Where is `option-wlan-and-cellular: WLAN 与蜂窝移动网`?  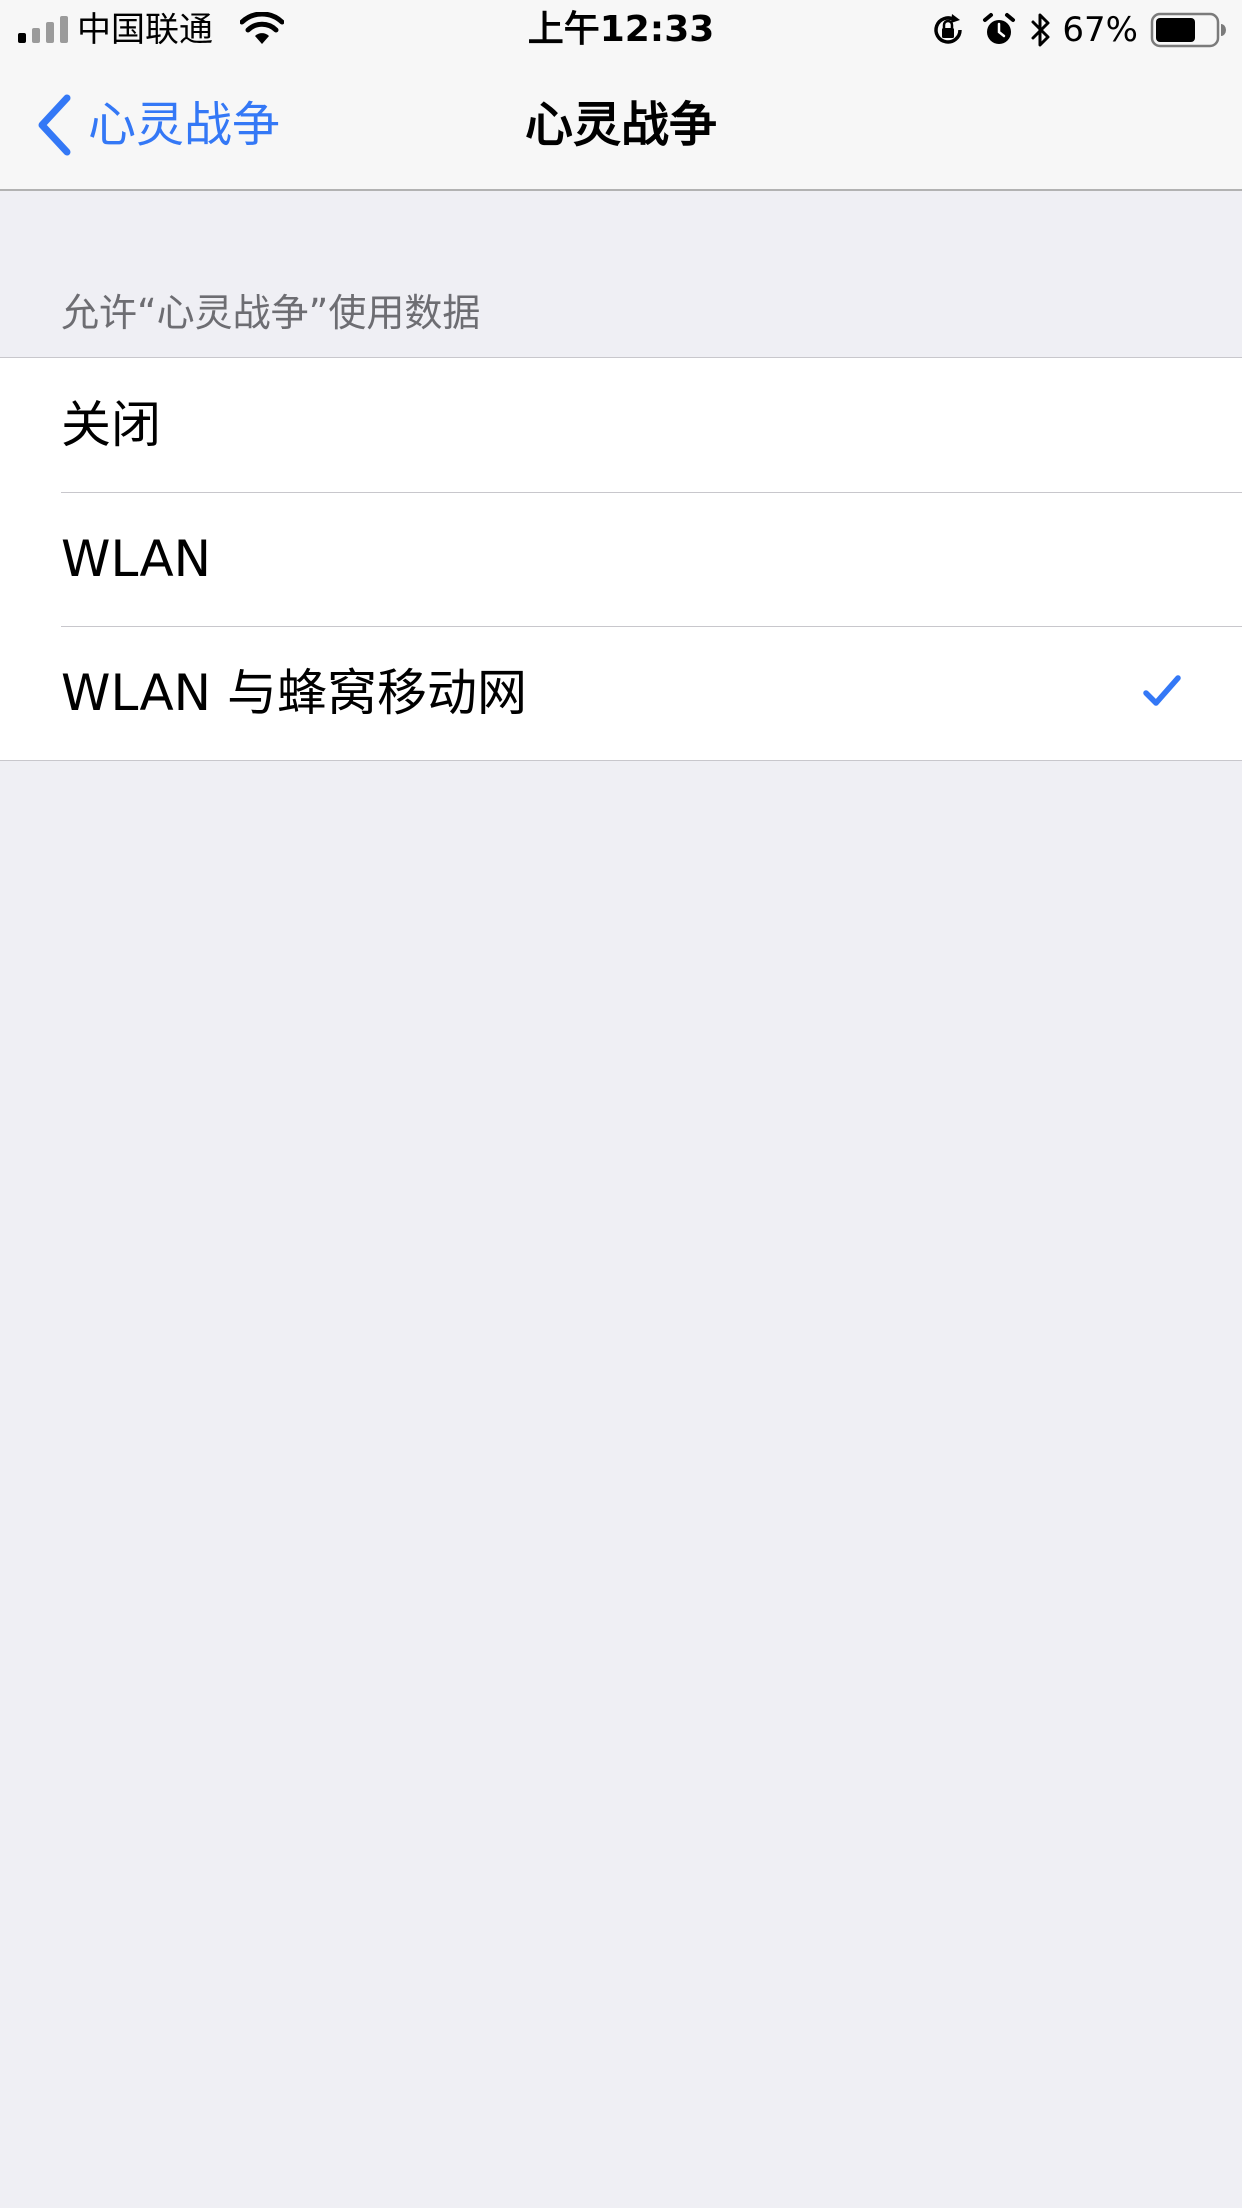 option-wlan-and-cellular: WLAN 与蜂窝移动网 is located at coordinates (621, 693).